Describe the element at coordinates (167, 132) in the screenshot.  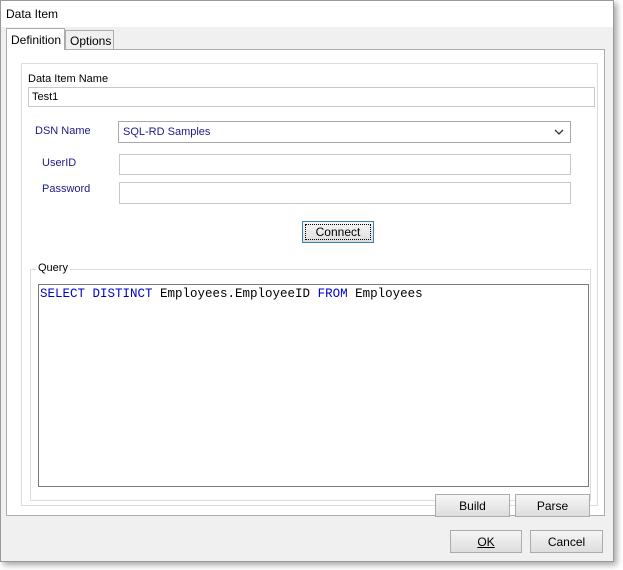
I see `dsn-selected-value: SQL-RD Samples` at that location.